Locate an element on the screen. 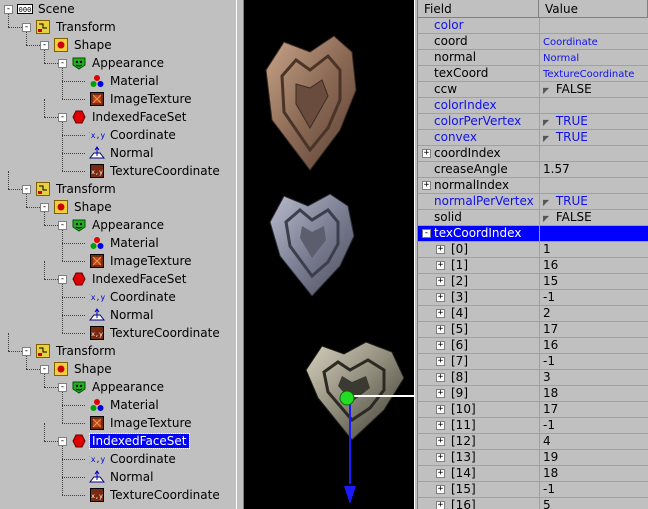  tree-node-label: TextureCoordinate is located at coordinates (165, 171).